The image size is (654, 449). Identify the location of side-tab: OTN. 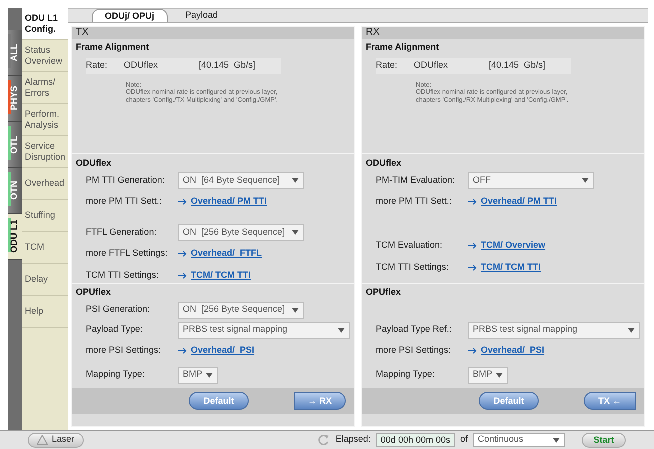
(15, 191).